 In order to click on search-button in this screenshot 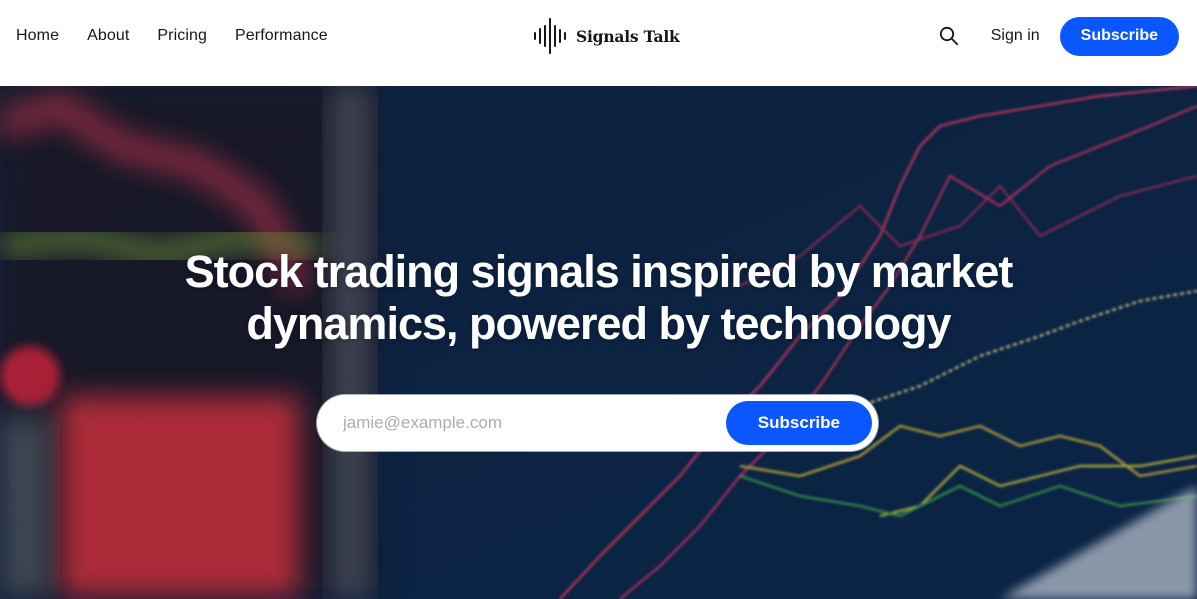, I will do `click(949, 36)`.